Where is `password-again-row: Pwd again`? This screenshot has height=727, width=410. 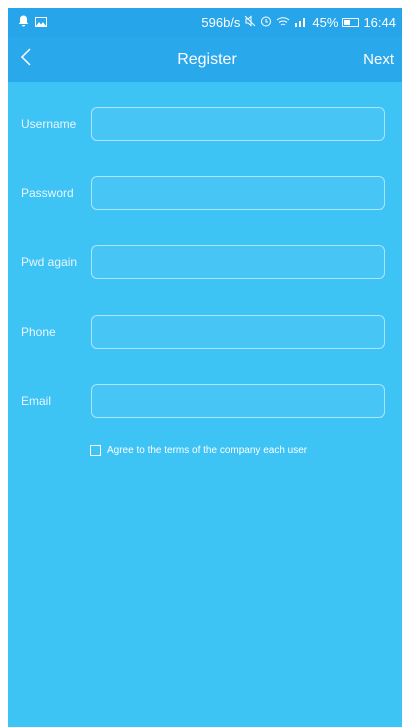 password-again-row: Pwd again is located at coordinates (205, 262).